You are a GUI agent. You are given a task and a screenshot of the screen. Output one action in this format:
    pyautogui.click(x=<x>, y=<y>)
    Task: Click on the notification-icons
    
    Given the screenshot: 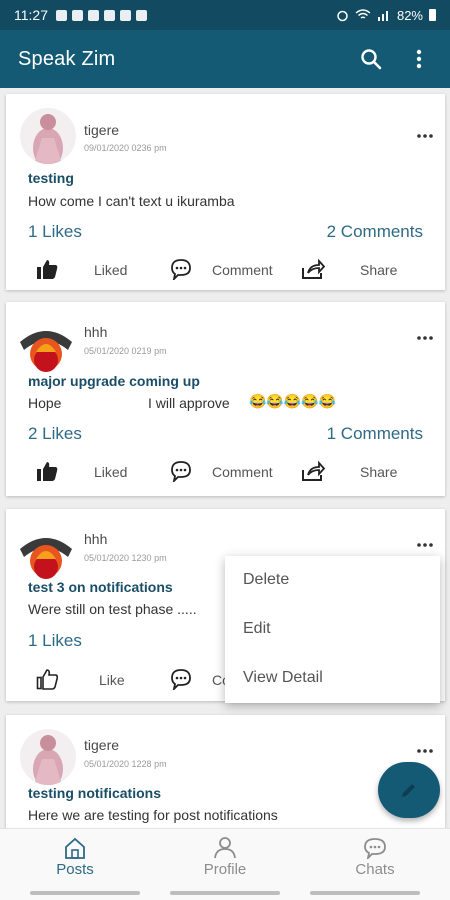 What is the action you would take?
    pyautogui.click(x=101, y=15)
    